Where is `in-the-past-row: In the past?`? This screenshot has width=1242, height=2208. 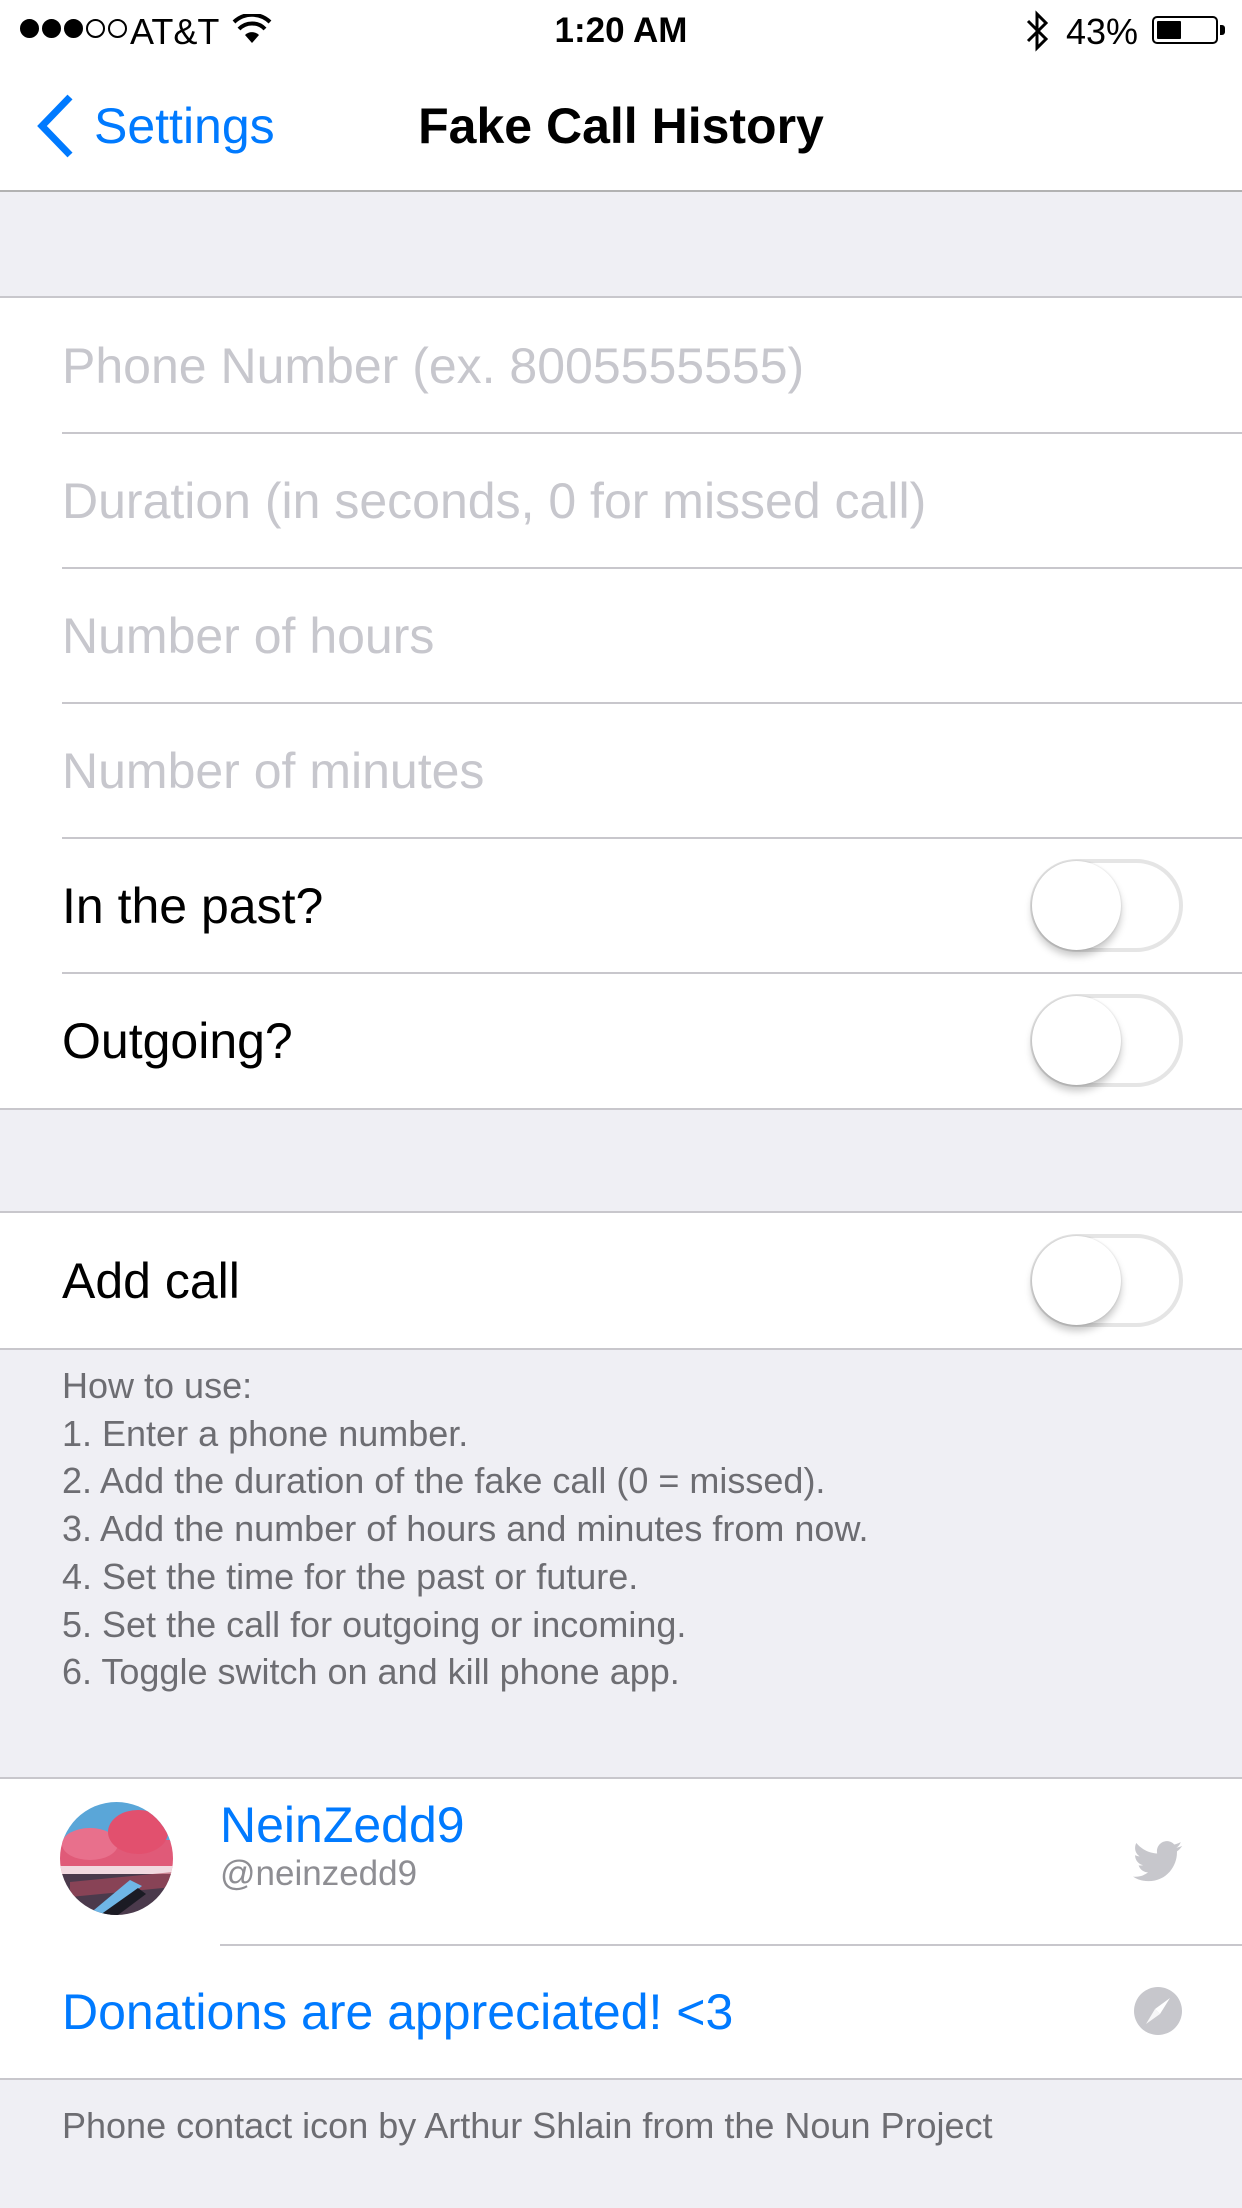 in-the-past-row: In the past? is located at coordinates (621, 905).